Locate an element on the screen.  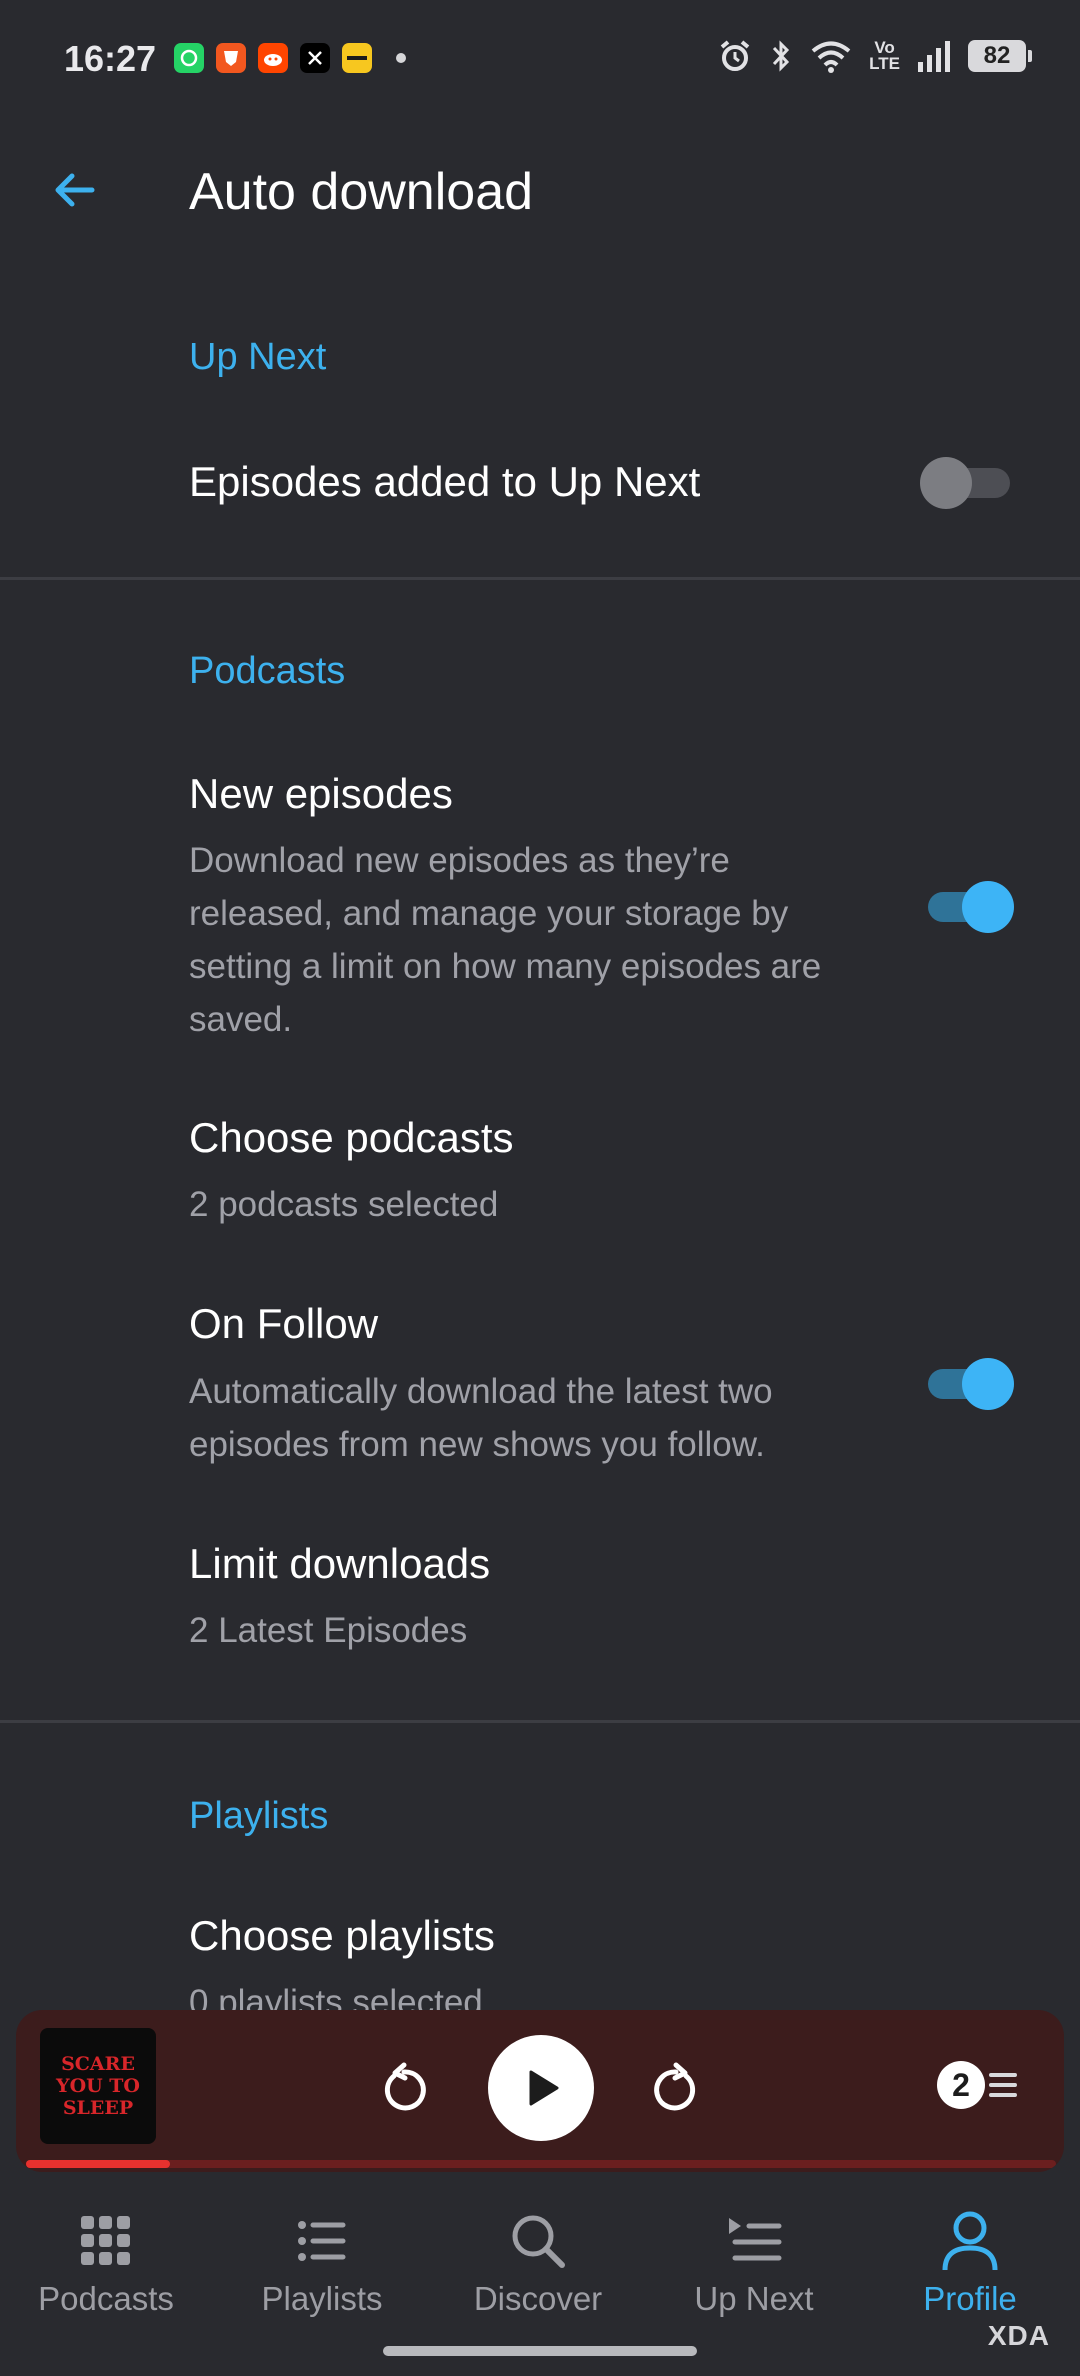
volte-icon: Vo LTE is located at coordinates (884, 55).